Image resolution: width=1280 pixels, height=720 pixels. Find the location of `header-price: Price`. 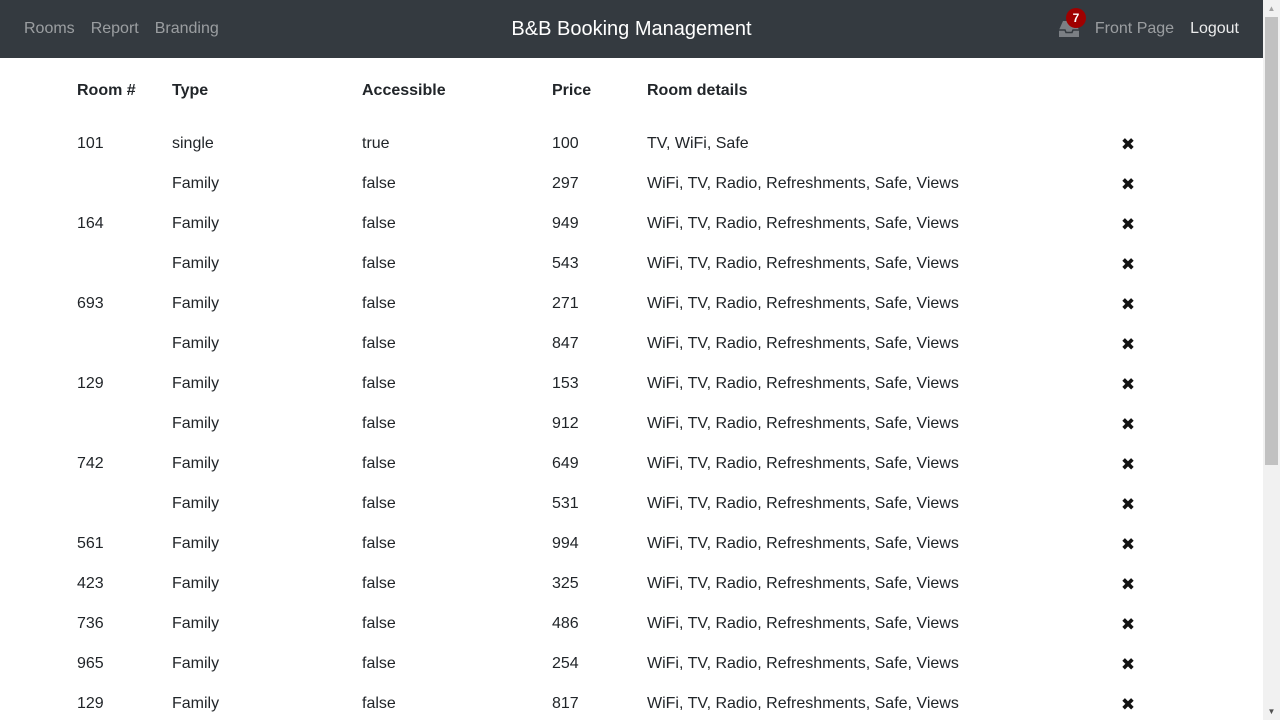

header-price: Price is located at coordinates (572, 90).